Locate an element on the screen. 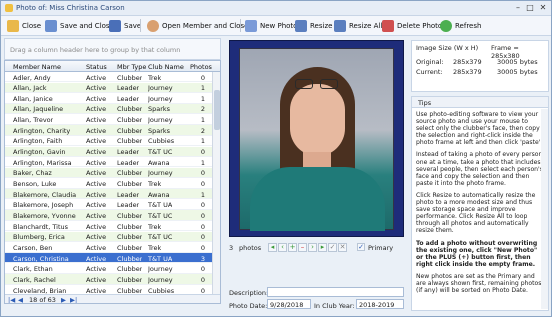 The height and width of the screenshot is (317, 552). table-row: Clark, Rachel Active Clubber Journey 0 is located at coordinates (108, 279).